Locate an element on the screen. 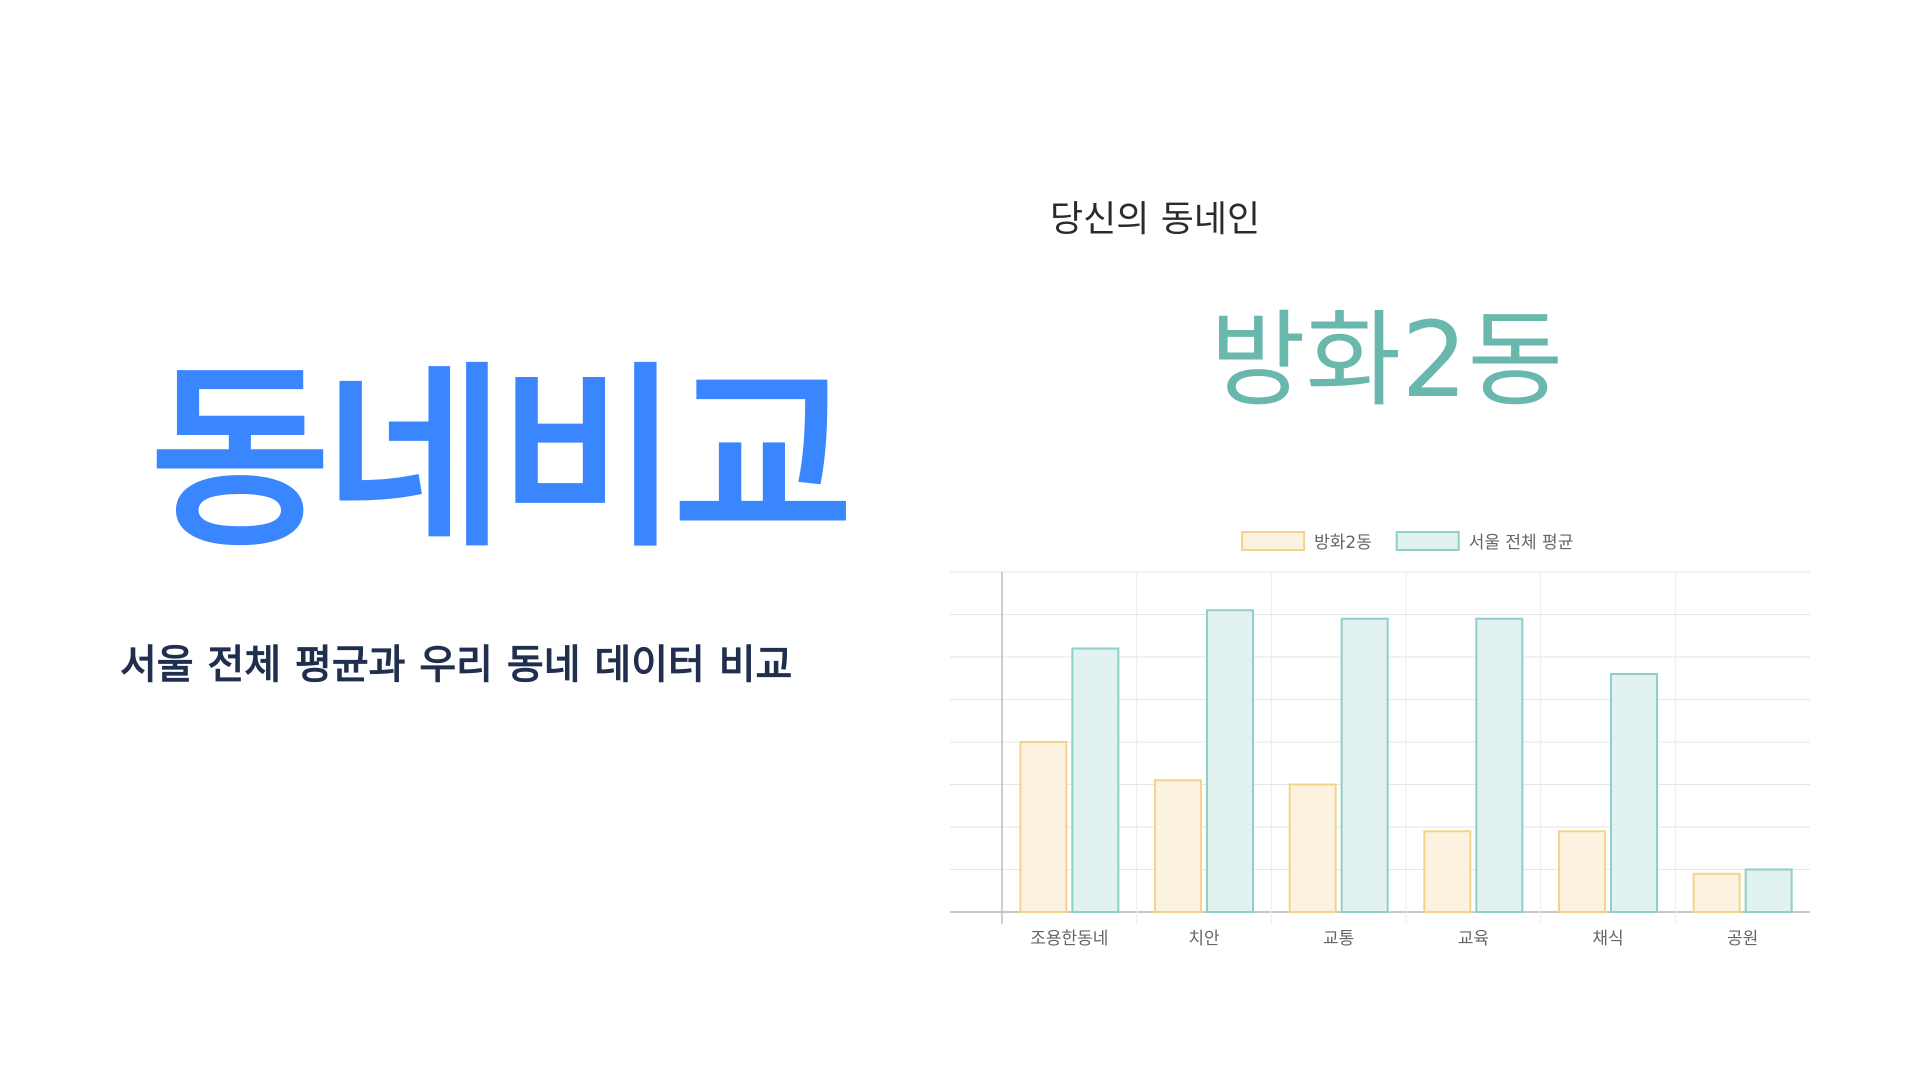 Image resolution: width=1920 pixels, height=1080 pixels. x-tick-label: 조용한동네 is located at coordinates (1069, 939).